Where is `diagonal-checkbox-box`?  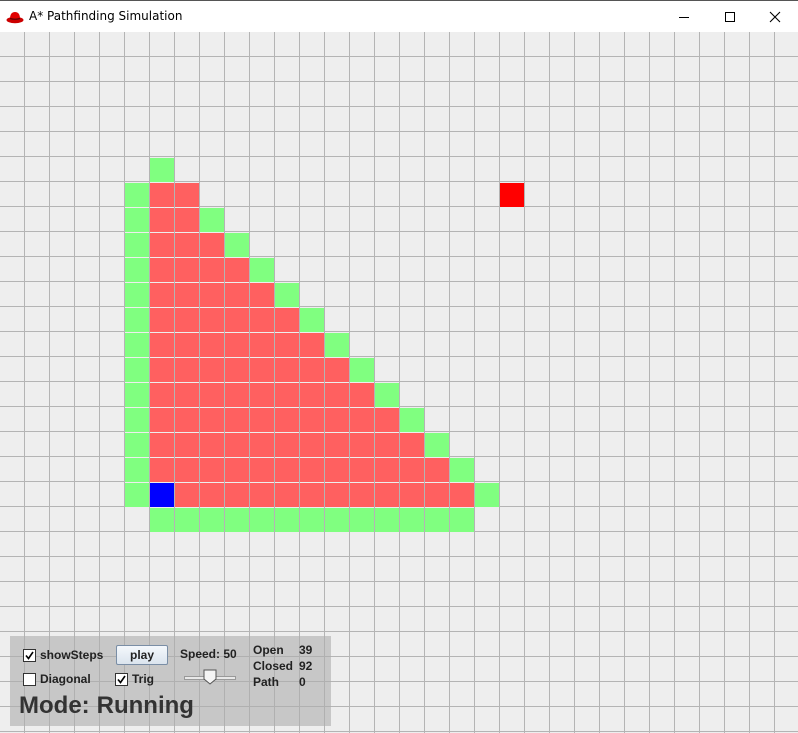
diagonal-checkbox-box is located at coordinates (29, 679).